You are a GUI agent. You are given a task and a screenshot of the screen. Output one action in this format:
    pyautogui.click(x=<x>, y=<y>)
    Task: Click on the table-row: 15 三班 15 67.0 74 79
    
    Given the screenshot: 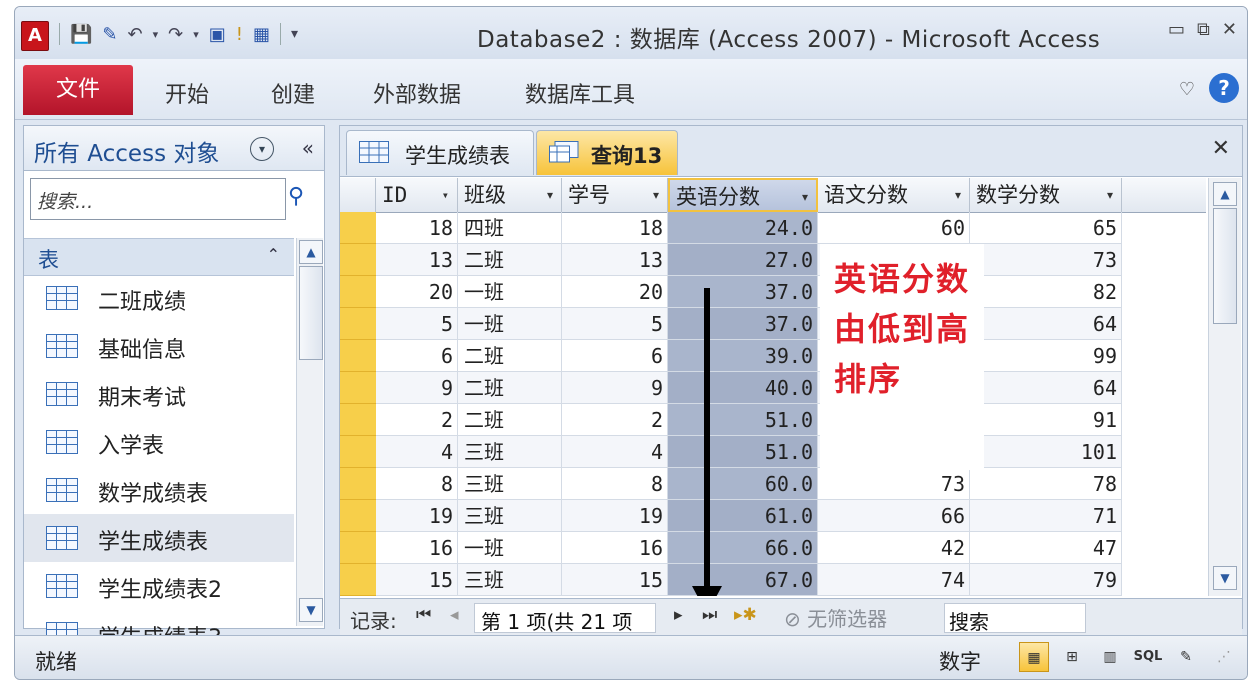 What is the action you would take?
    pyautogui.click(x=733, y=580)
    